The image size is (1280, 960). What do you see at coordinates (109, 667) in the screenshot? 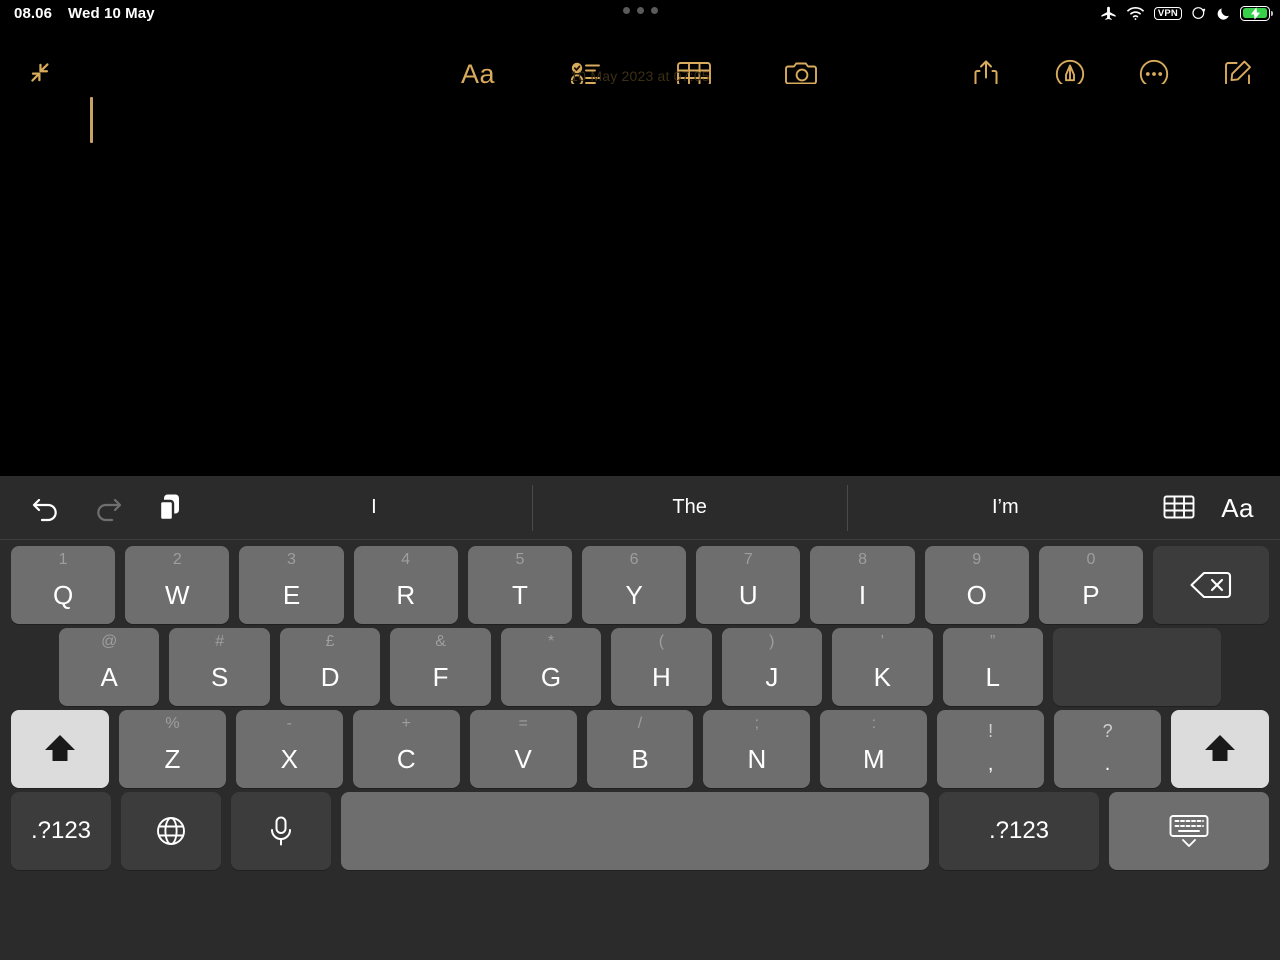
I see `key-a: @ A` at bounding box center [109, 667].